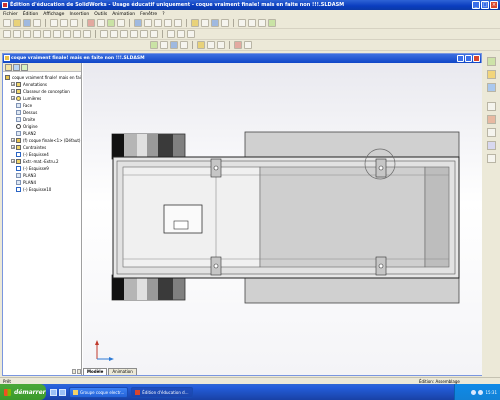  What do you see at coordinates (111, 23) in the screenshot?
I see `rebuild-icon` at bounding box center [111, 23].